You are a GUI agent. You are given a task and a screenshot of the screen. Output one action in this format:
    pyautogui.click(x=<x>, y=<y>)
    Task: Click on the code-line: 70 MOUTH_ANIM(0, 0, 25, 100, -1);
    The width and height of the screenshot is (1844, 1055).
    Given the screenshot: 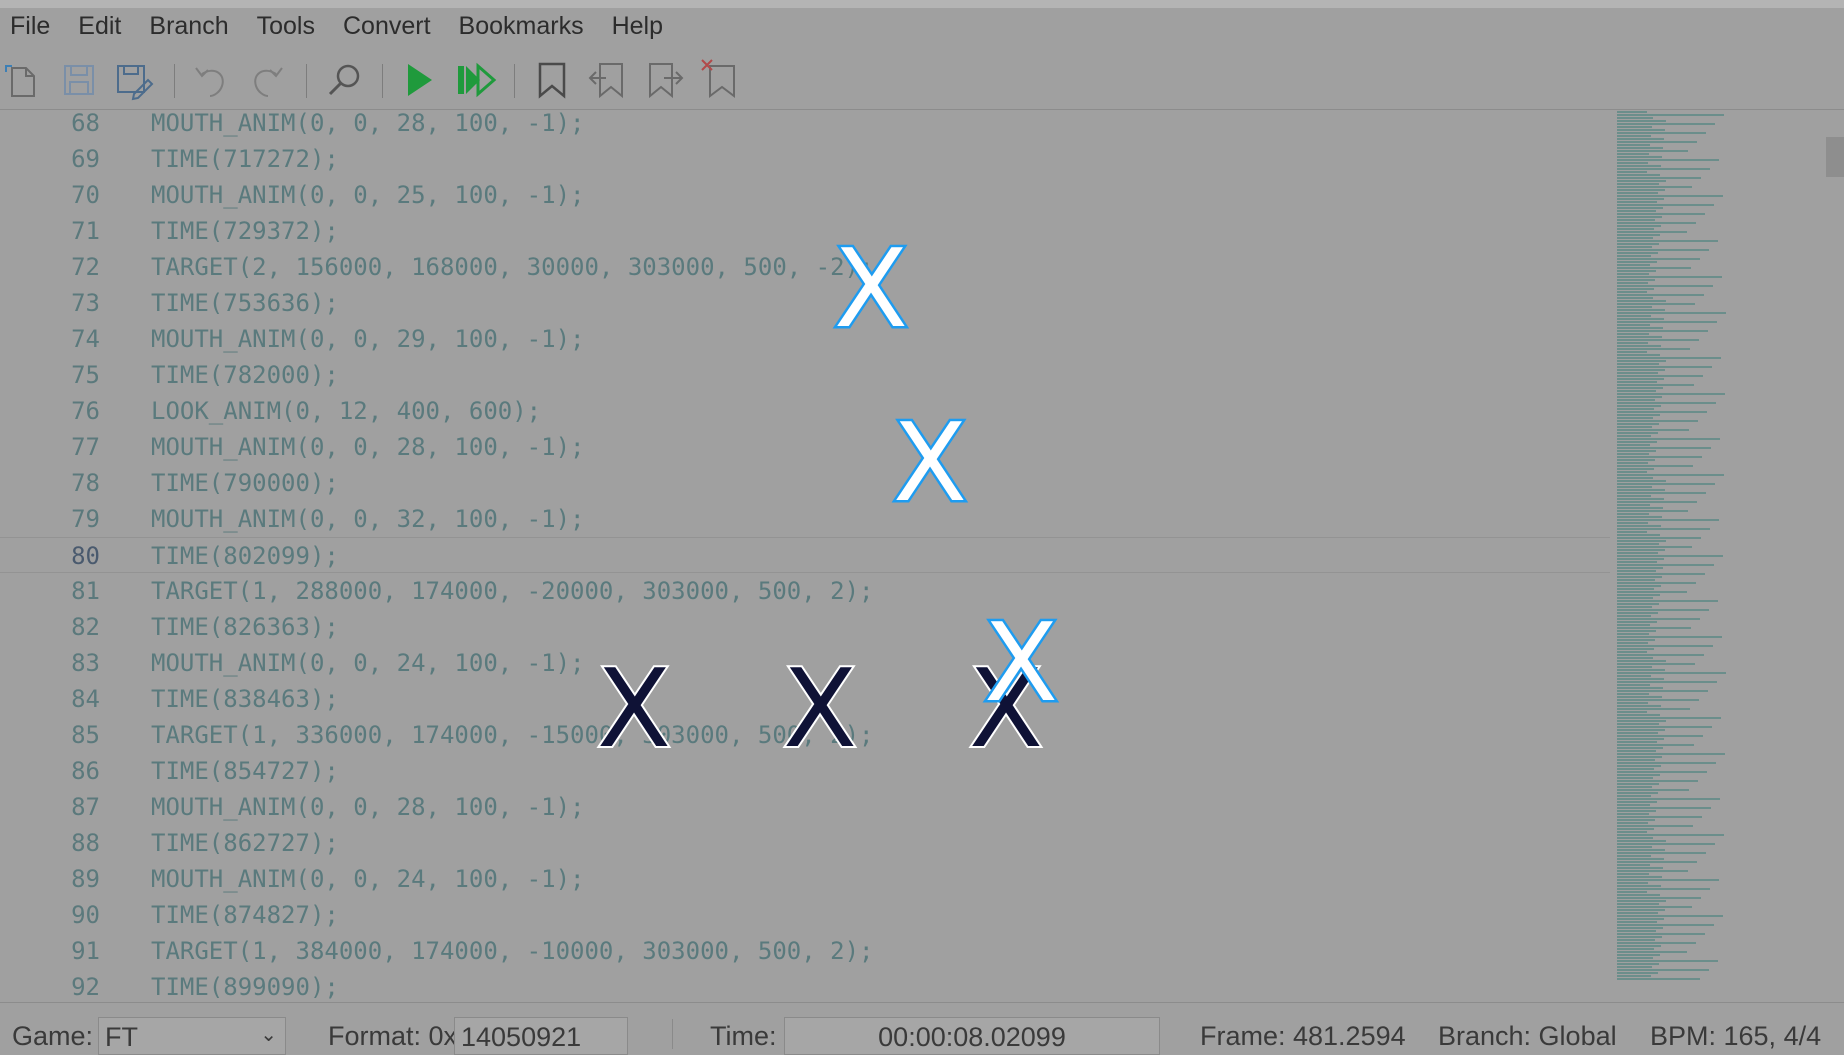 What is the action you would take?
    pyautogui.click(x=805, y=195)
    